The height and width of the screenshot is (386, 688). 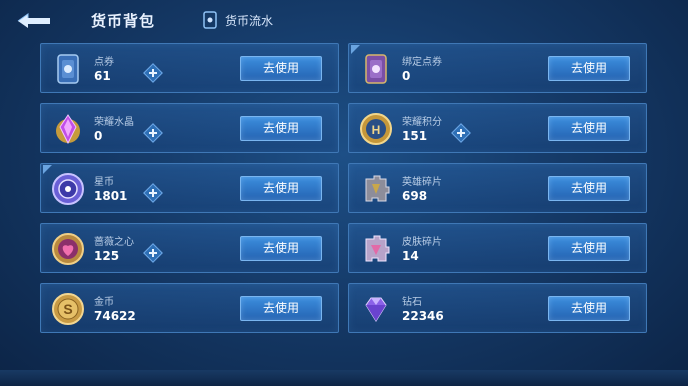 I want to click on gold-coin-icon: S, so click(x=68, y=309).